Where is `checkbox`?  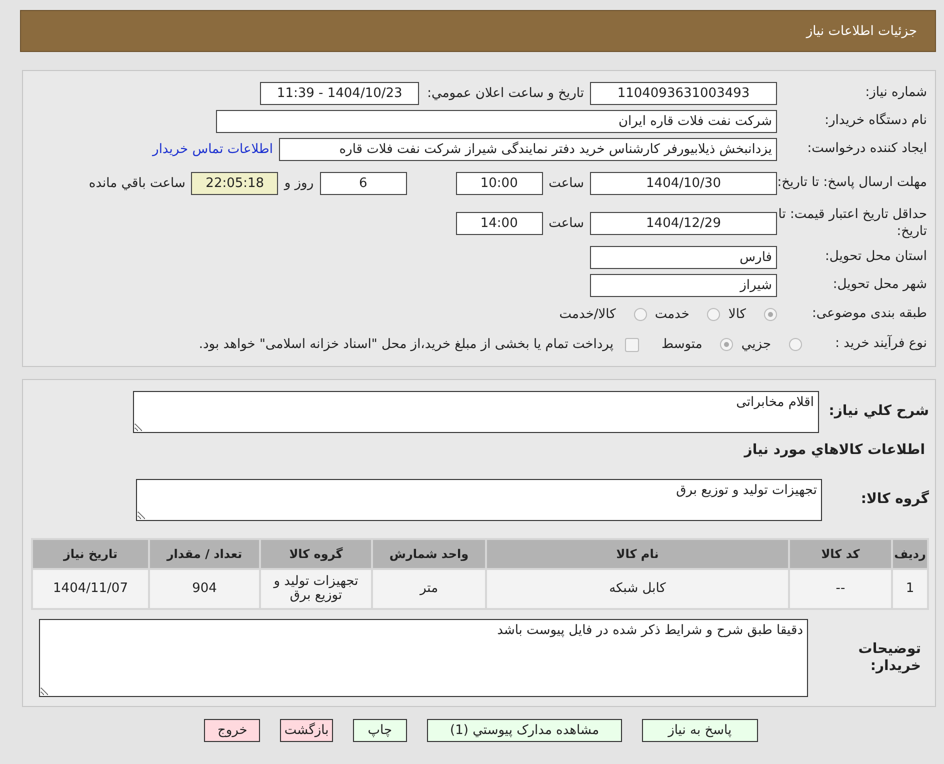
checkbox is located at coordinates (632, 345).